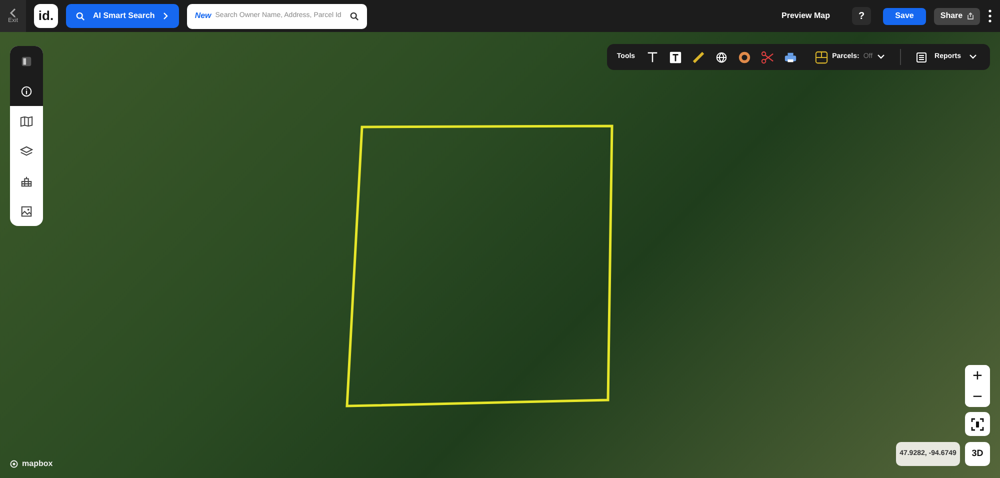 This screenshot has width=1000, height=478. Describe the element at coordinates (957, 16) in the screenshot. I see `share-button: Share` at that location.